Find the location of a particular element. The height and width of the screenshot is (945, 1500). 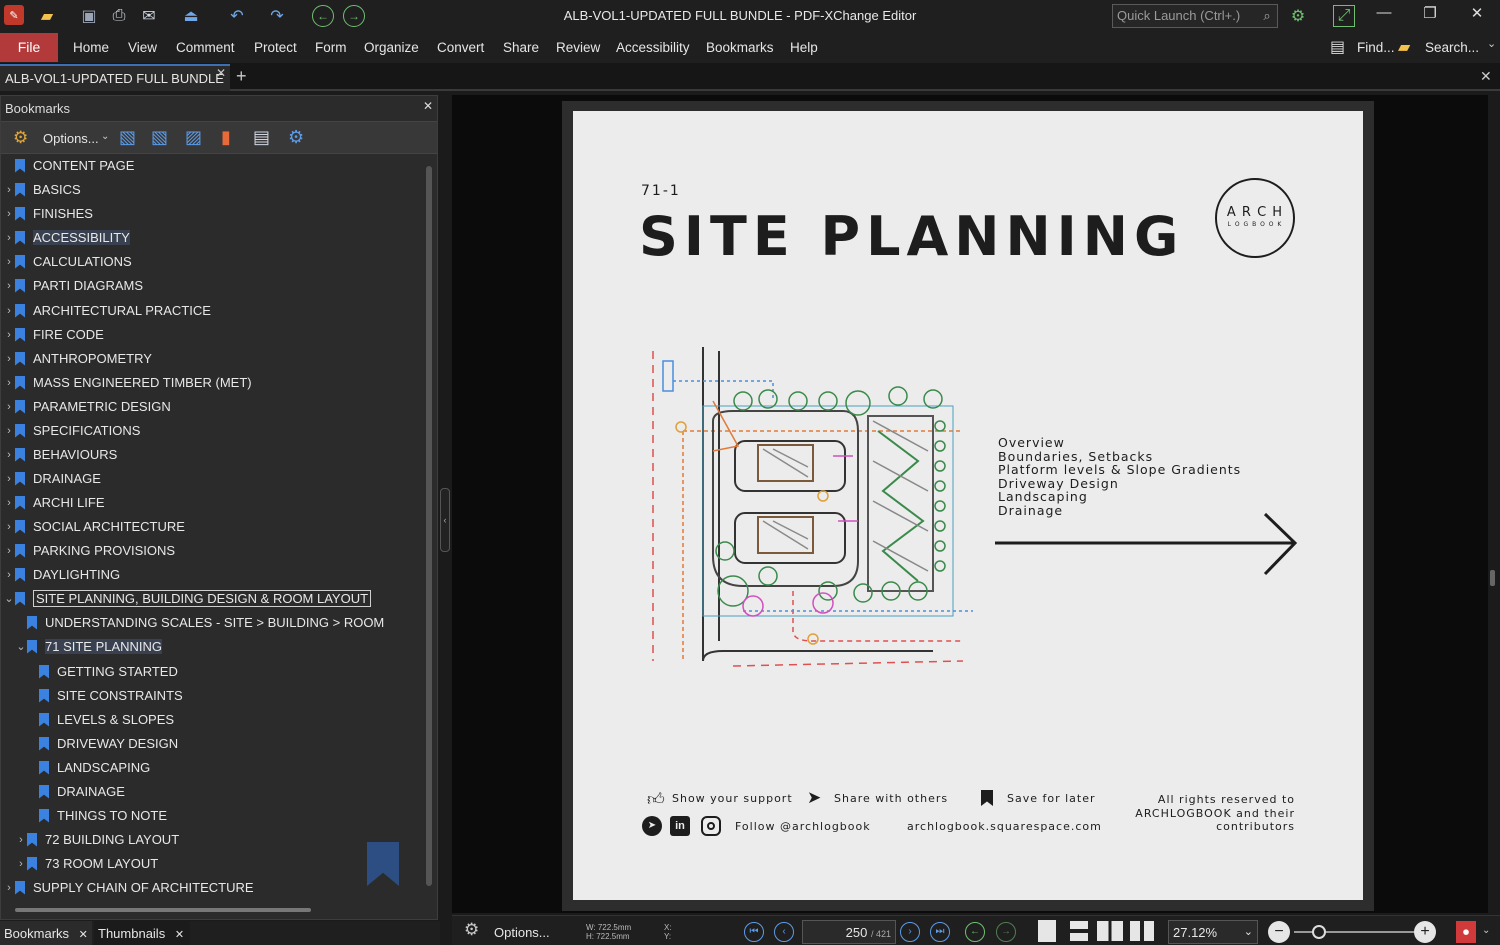

bookmark-item: LANDSCAPING is located at coordinates (88, 767).